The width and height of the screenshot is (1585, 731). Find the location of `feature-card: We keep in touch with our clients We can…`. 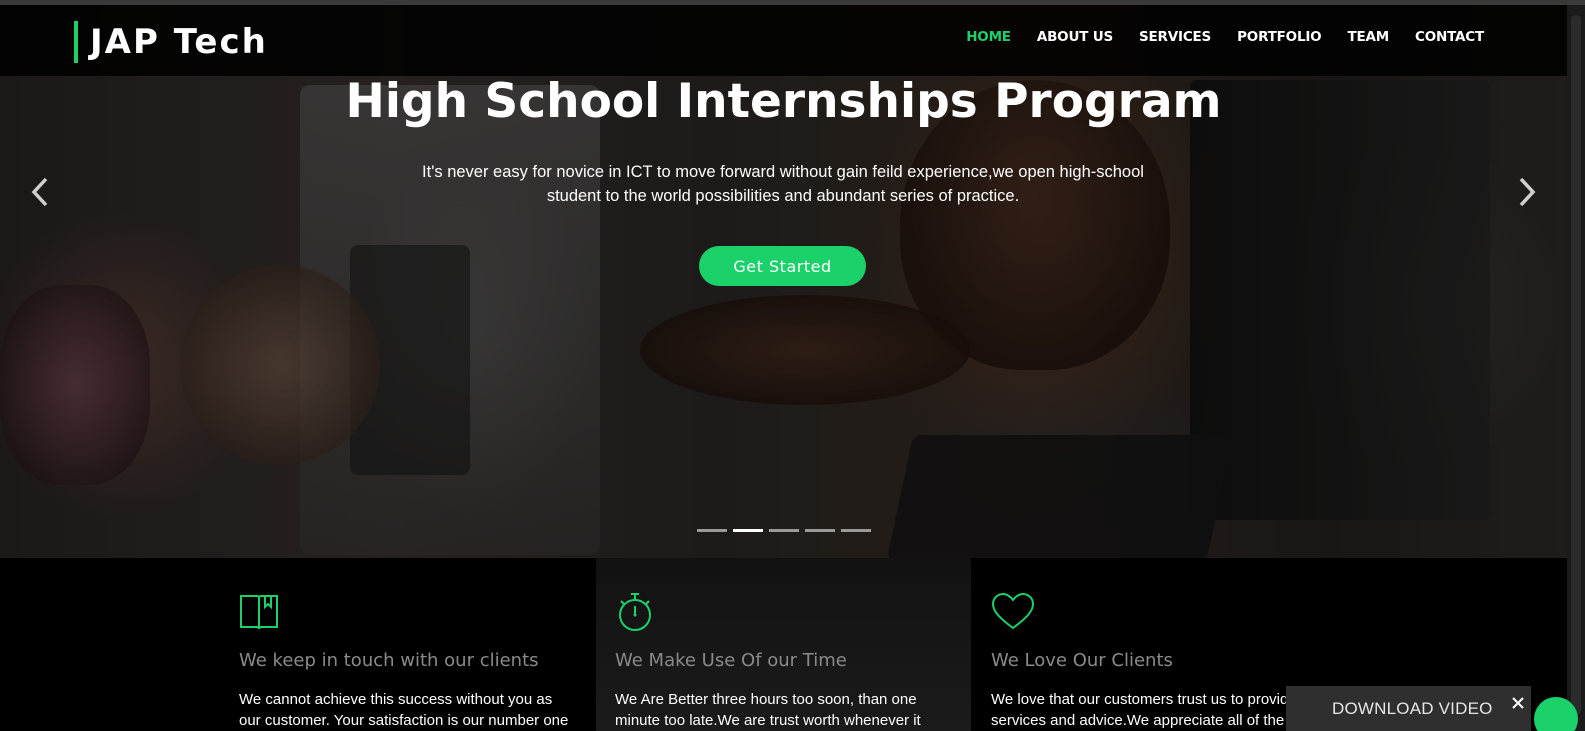

feature-card: We keep in touch with our clients We can… is located at coordinates (409, 644).